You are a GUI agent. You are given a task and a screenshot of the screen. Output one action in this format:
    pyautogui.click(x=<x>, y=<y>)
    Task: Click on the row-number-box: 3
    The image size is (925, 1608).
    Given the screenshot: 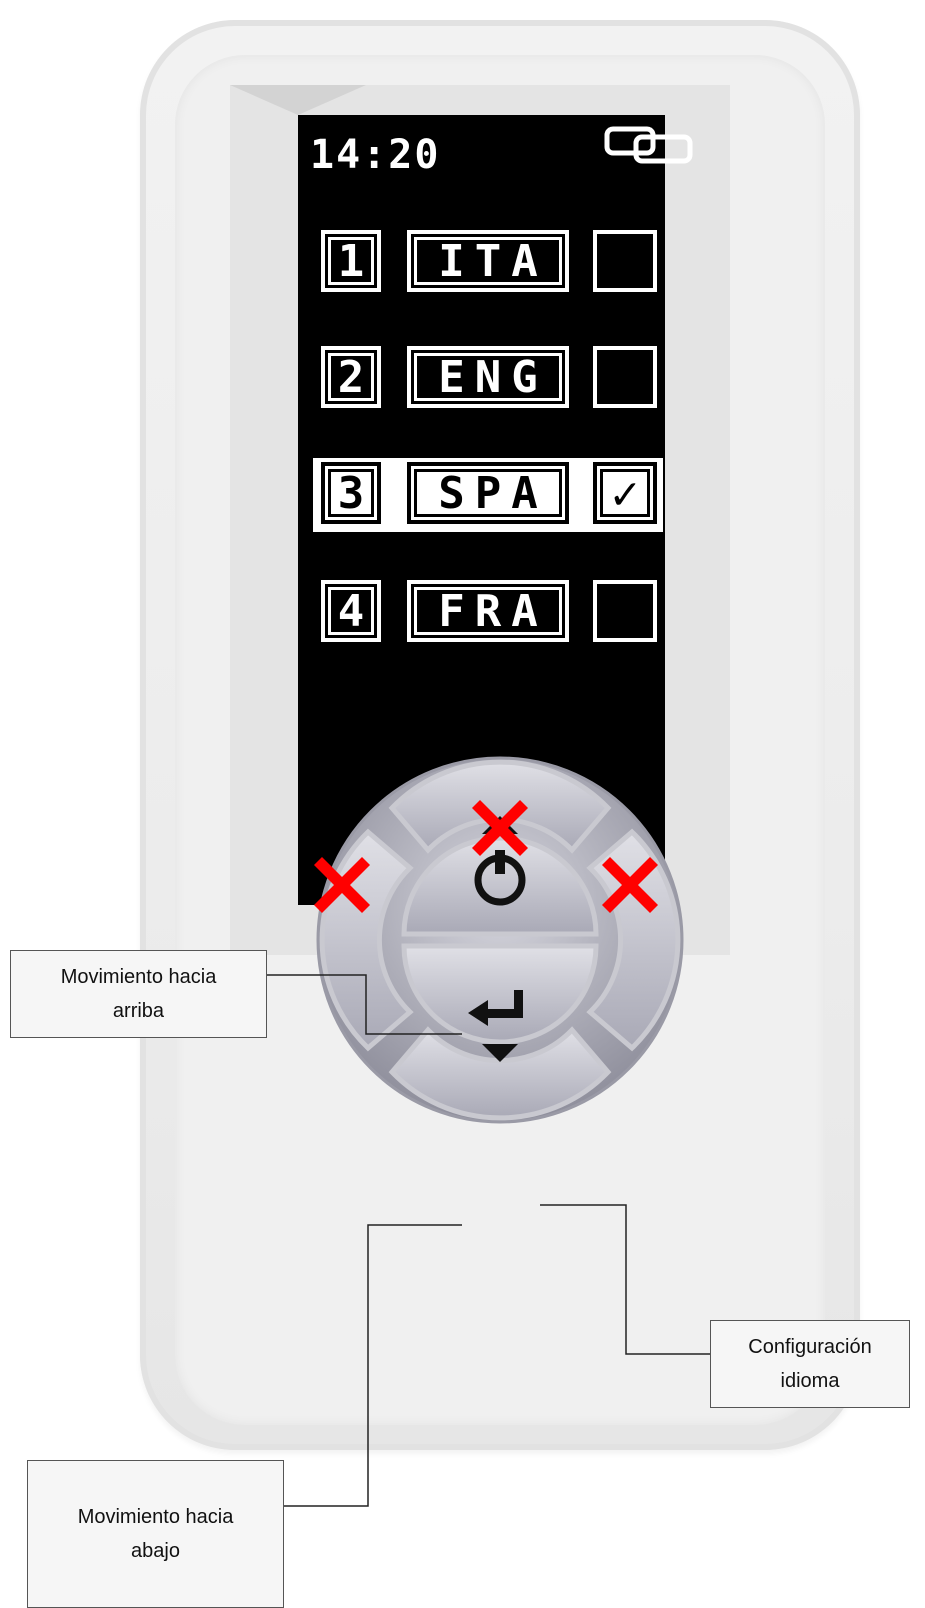 What is the action you would take?
    pyautogui.click(x=351, y=493)
    